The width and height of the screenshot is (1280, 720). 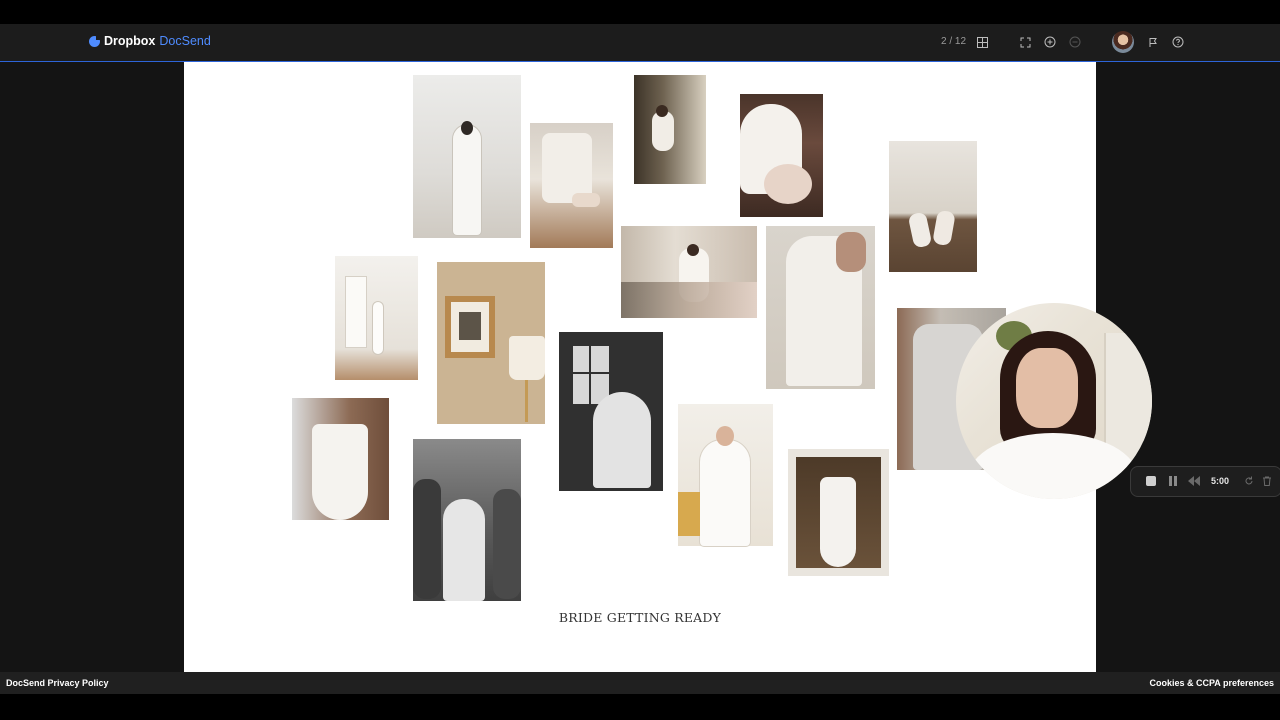 I want to click on docsend-logo: Dropbox DocSend, so click(x=150, y=41).